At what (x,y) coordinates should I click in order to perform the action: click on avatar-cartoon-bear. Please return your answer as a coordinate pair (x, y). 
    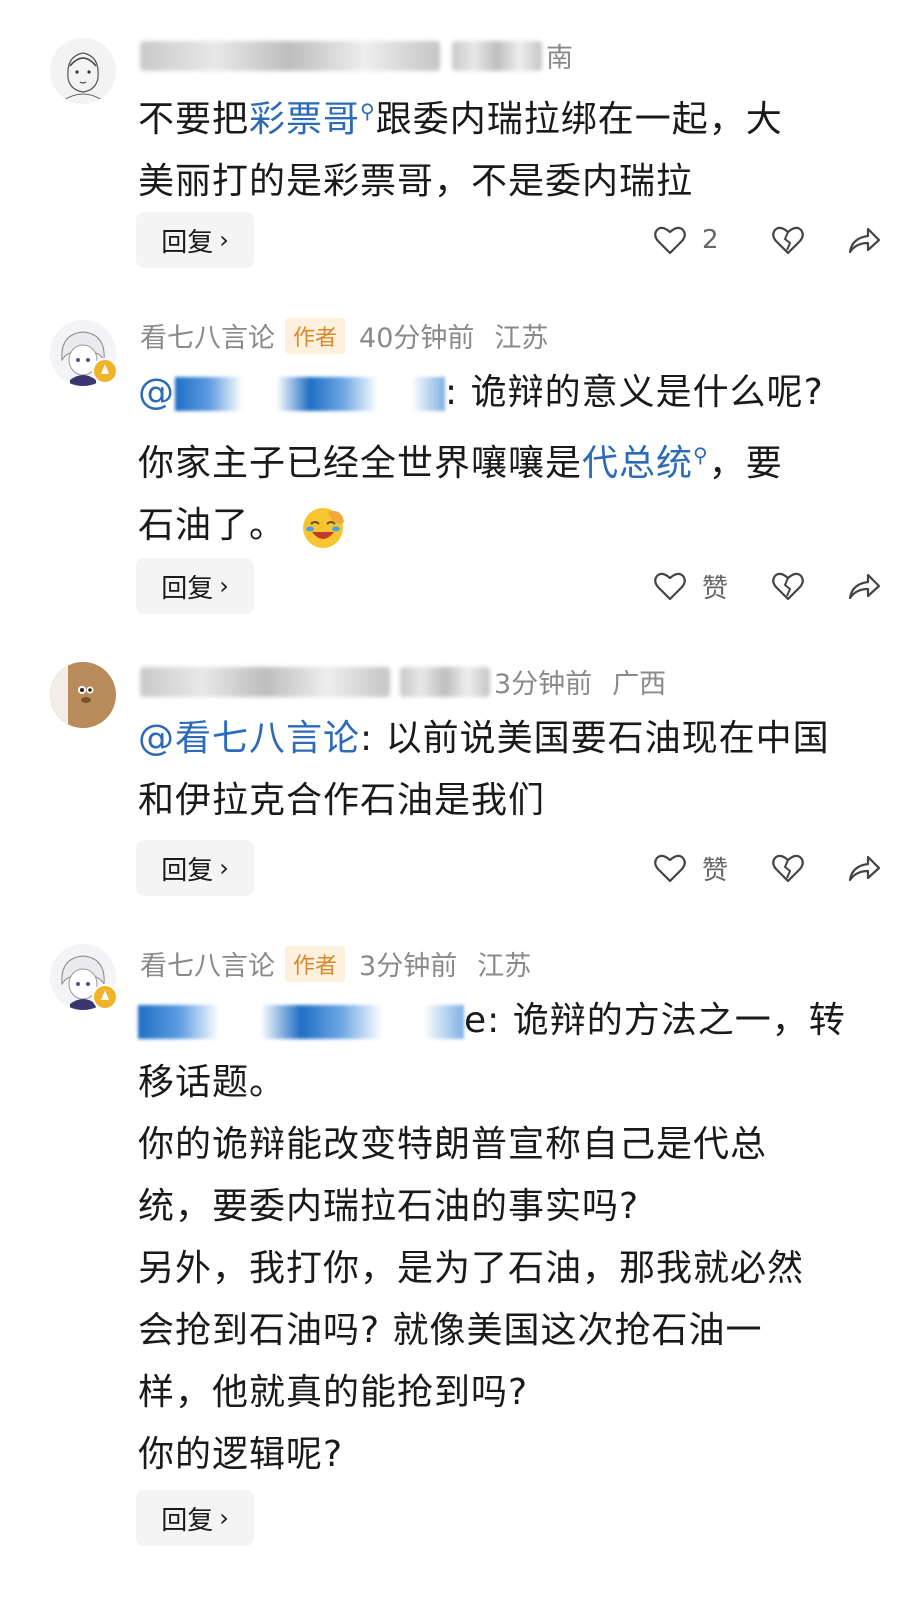
    Looking at the image, I should click on (83, 695).